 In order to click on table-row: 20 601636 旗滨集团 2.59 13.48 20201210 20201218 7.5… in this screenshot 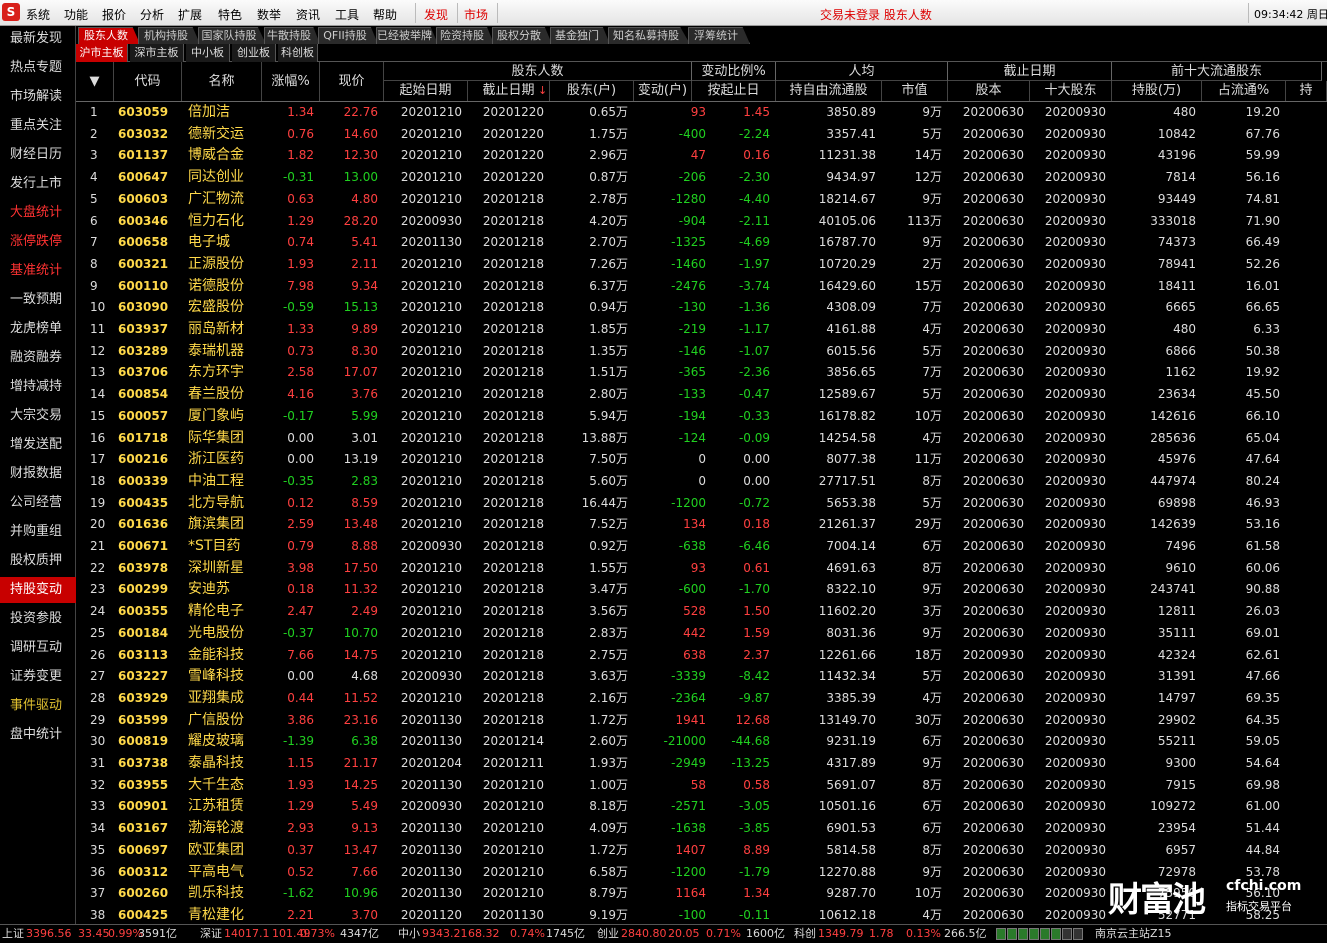, I will do `click(701, 525)`.